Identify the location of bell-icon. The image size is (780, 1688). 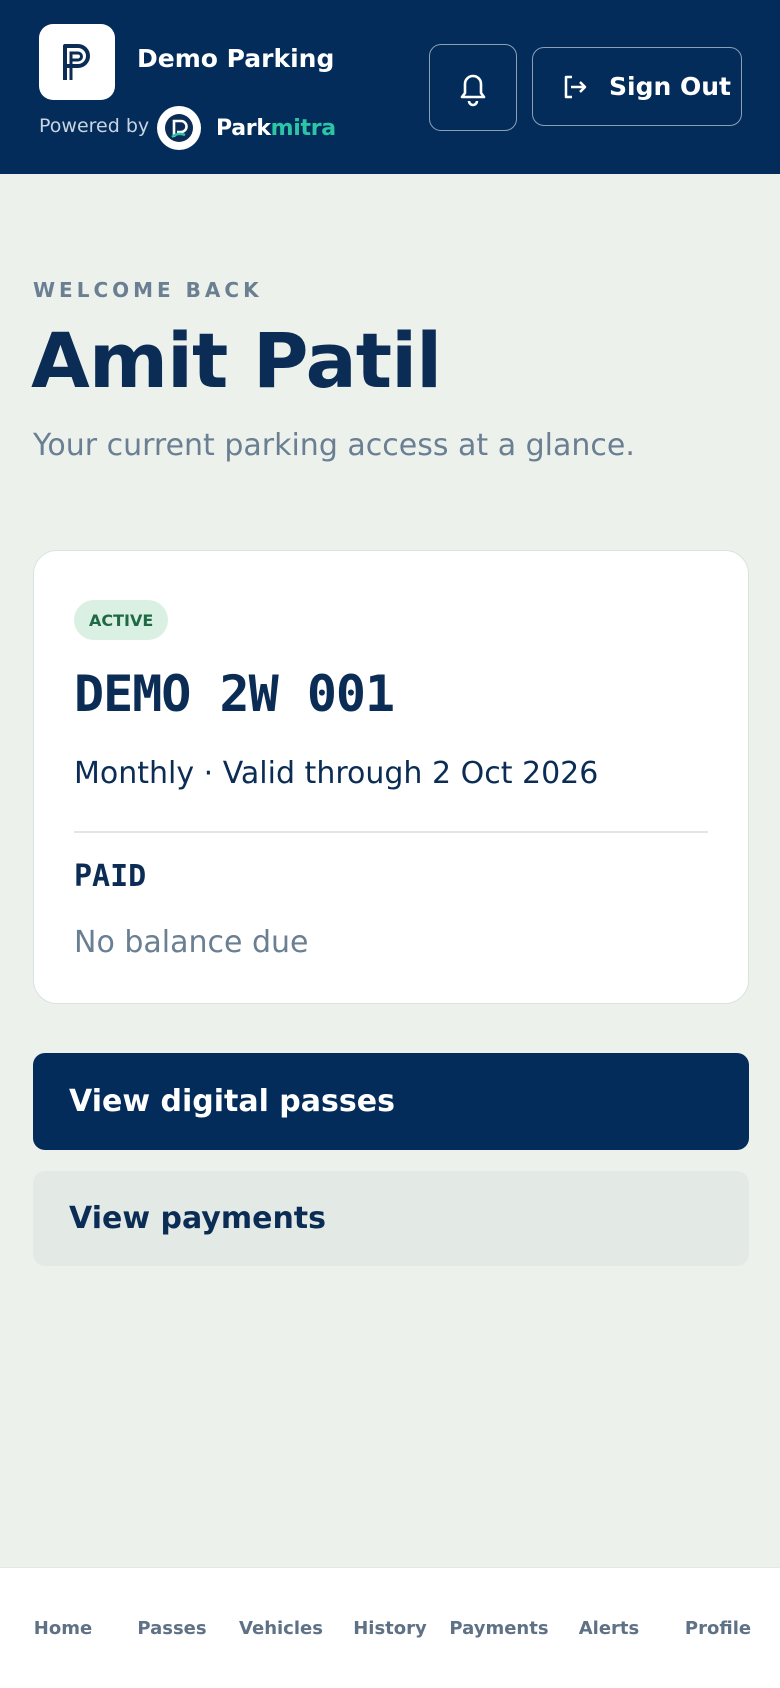
(473, 90).